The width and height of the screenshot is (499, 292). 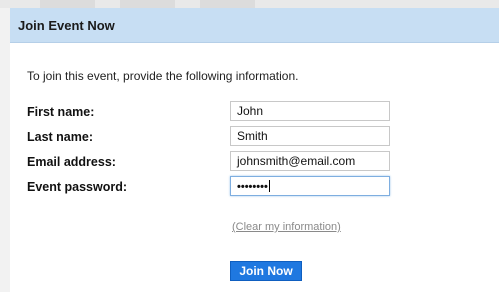 What do you see at coordinates (286, 227) in the screenshot?
I see `clear-information-link: (Clear my information)` at bounding box center [286, 227].